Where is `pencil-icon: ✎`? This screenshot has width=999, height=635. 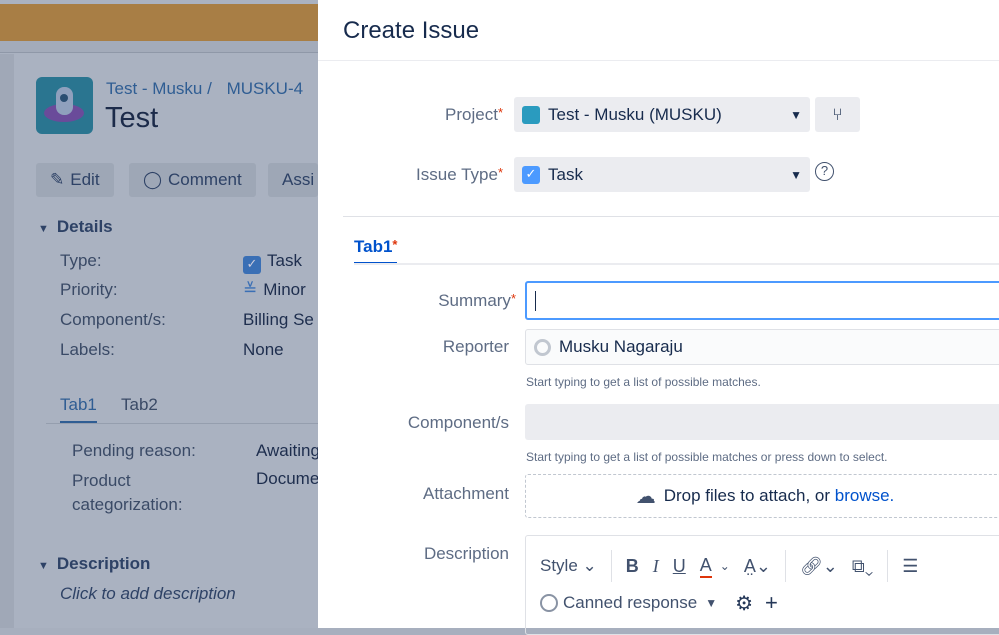
pencil-icon: ✎ is located at coordinates (57, 179).